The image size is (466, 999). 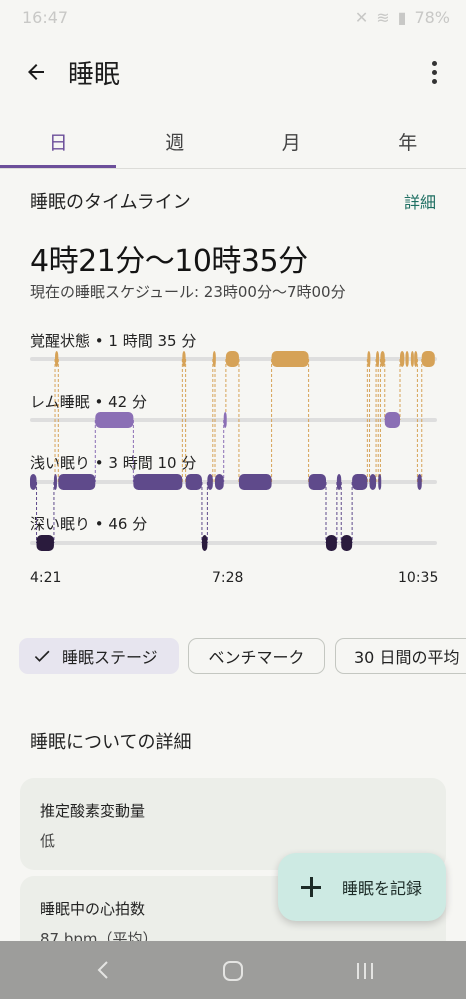 What do you see at coordinates (228, 578) in the screenshot?
I see `x-tick-mid: 7:28` at bounding box center [228, 578].